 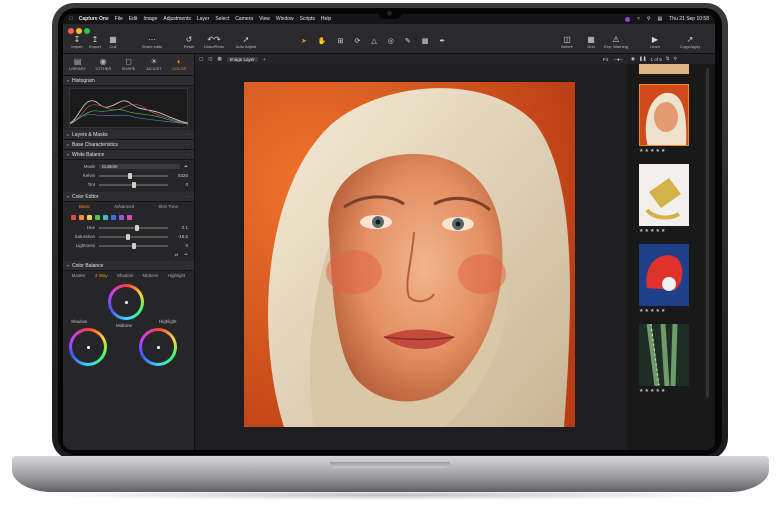 What do you see at coordinates (102, 64) in the screenshot?
I see `tab-capture: ◉ TOTHER` at bounding box center [102, 64].